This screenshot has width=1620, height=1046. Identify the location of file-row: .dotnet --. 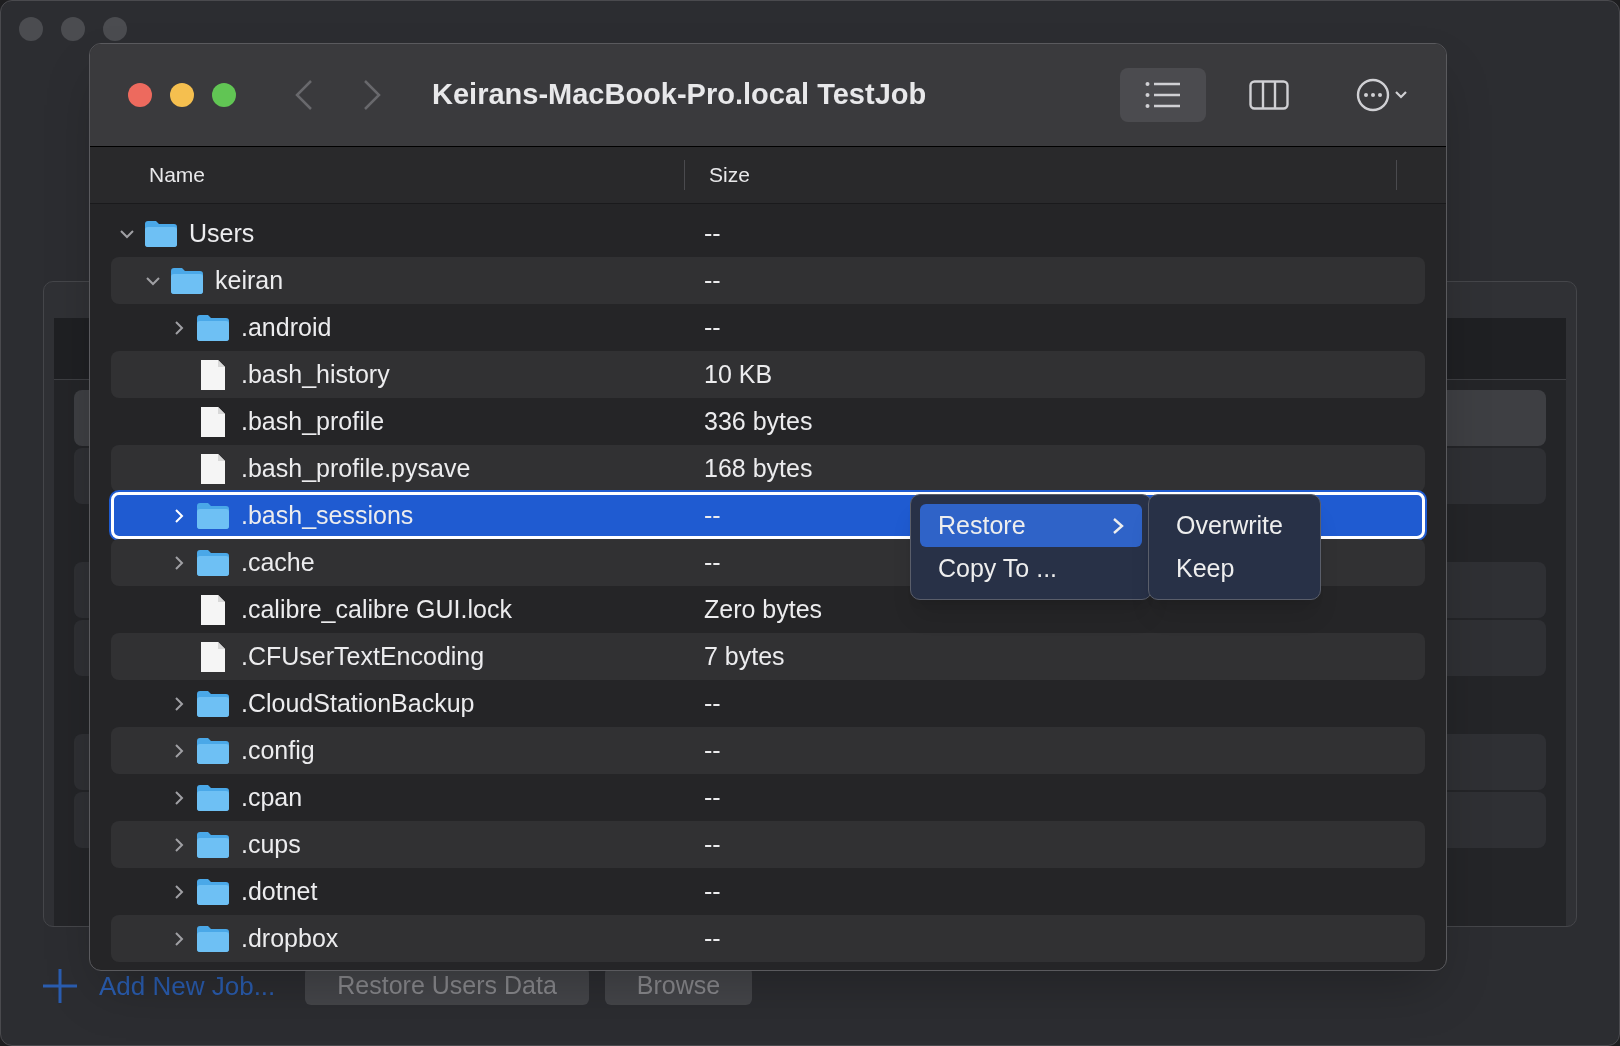
(768, 891).